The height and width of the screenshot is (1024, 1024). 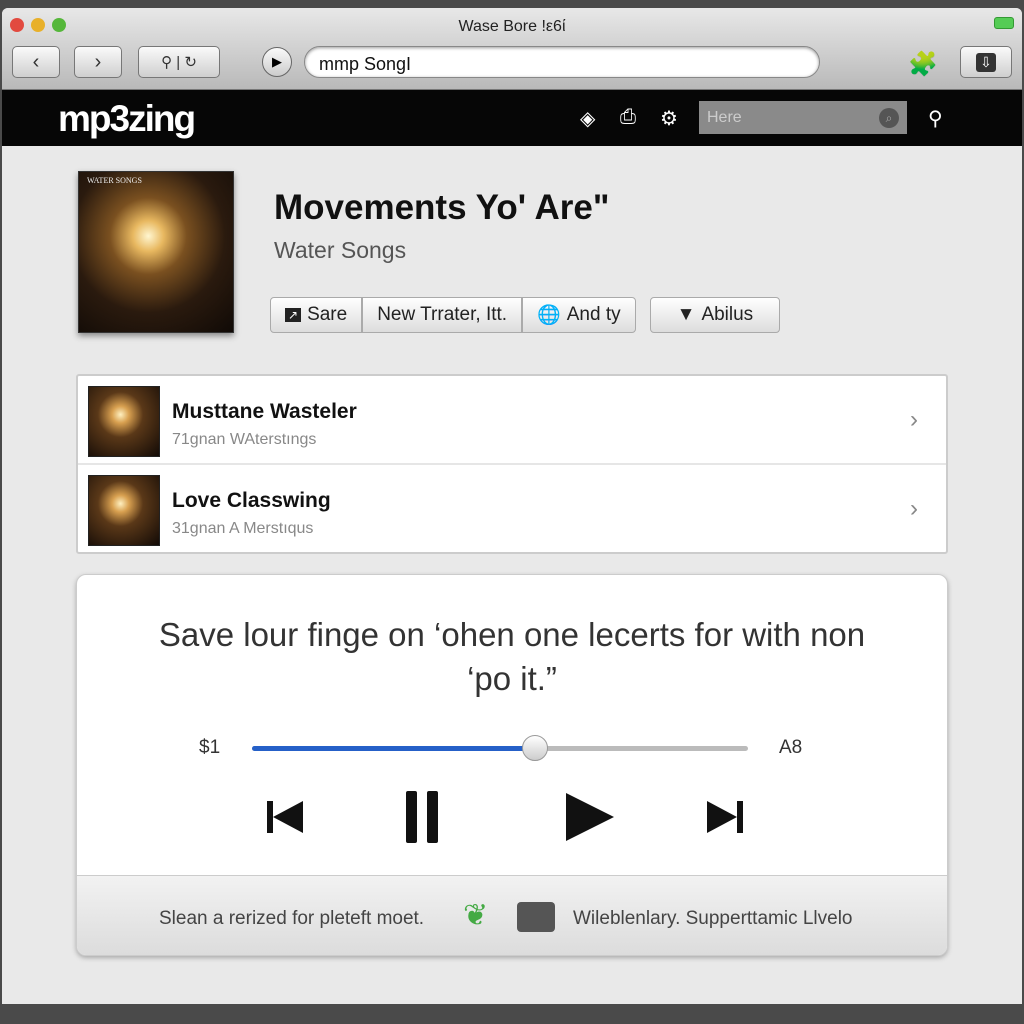 I want to click on progress-handle, so click(x=534, y=748).